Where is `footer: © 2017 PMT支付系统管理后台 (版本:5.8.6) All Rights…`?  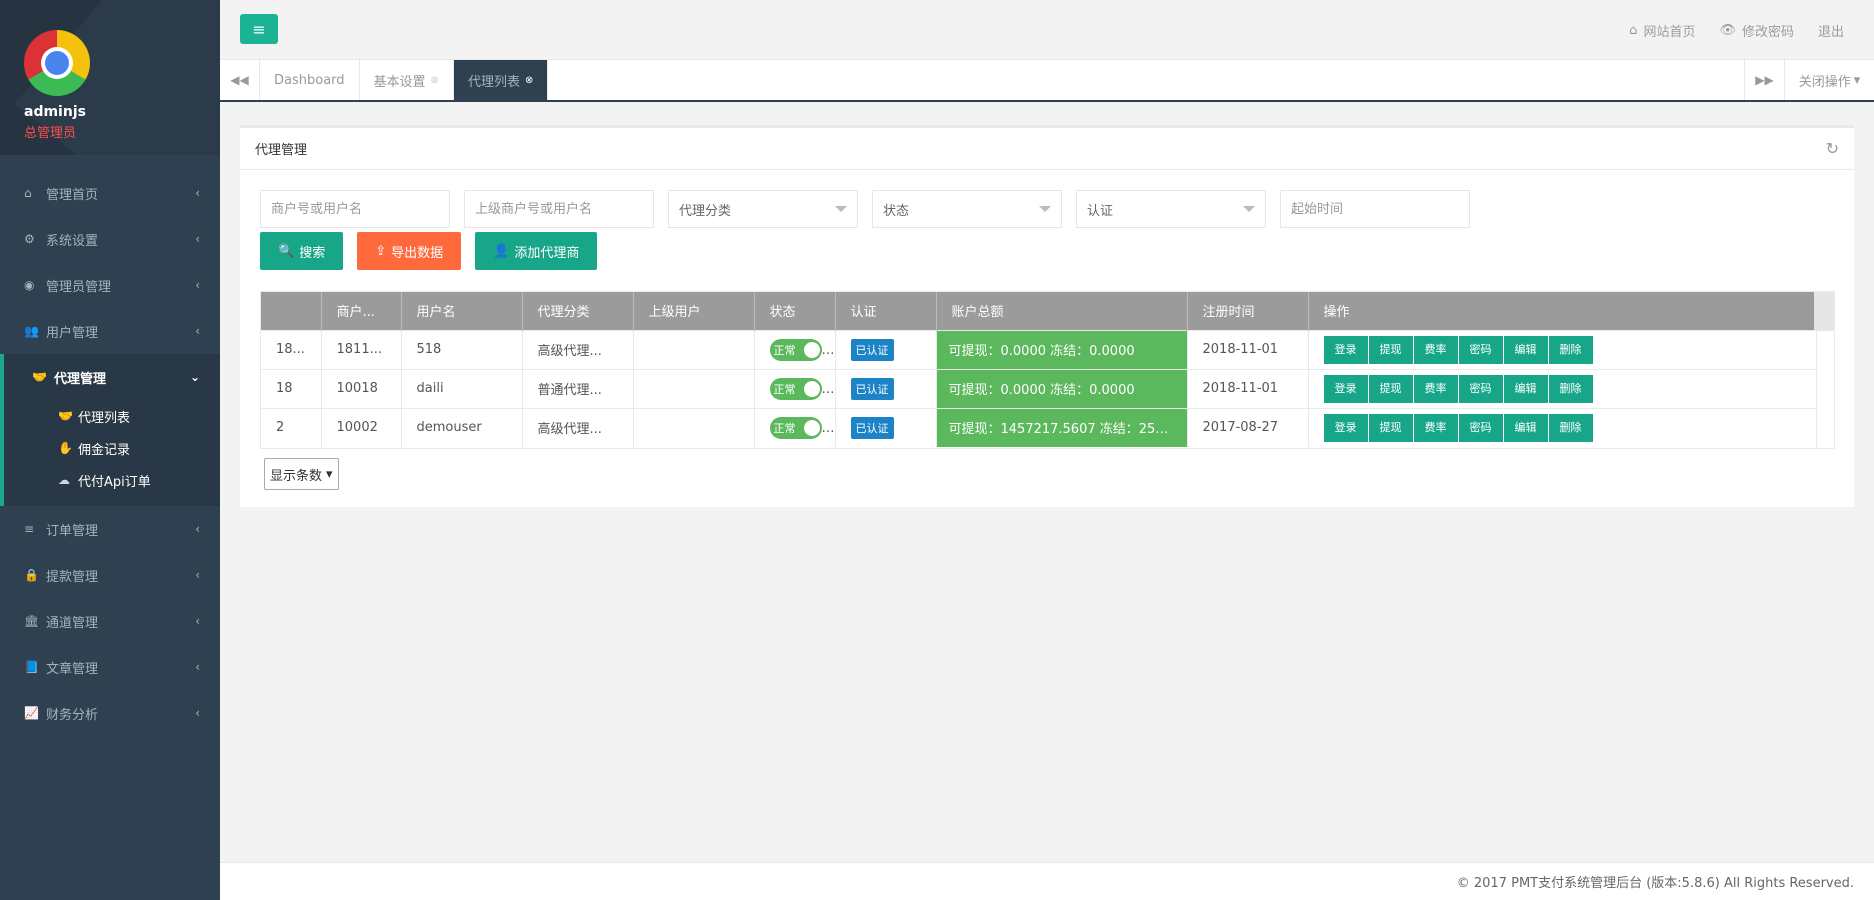 footer: © 2017 PMT支付系统管理后台 (版本:5.8.6) All Rights… is located at coordinates (1047, 881).